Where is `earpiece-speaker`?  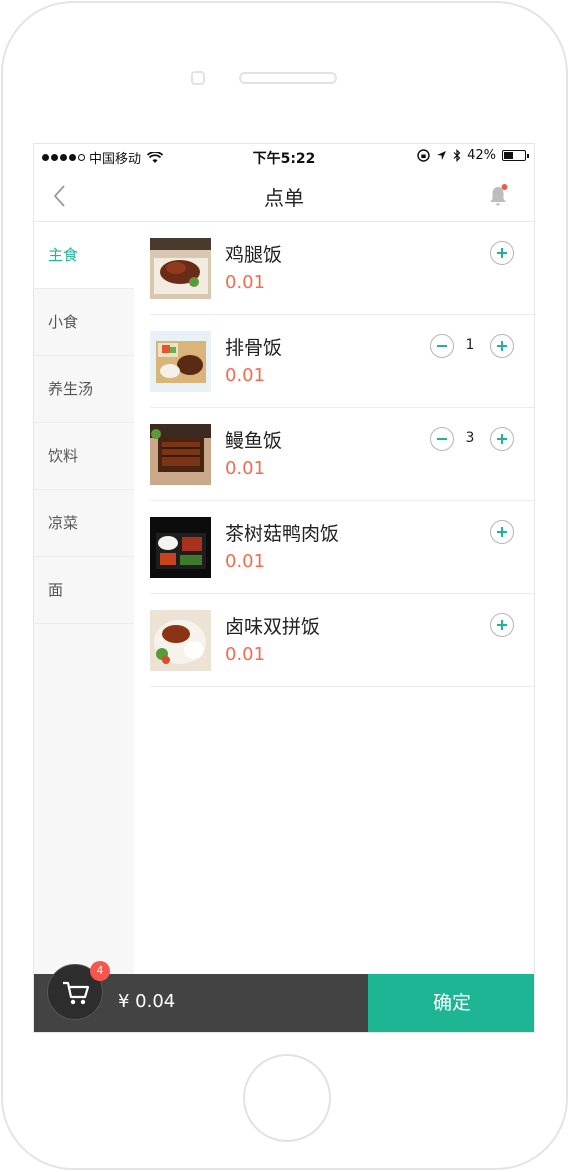
earpiece-speaker is located at coordinates (288, 78).